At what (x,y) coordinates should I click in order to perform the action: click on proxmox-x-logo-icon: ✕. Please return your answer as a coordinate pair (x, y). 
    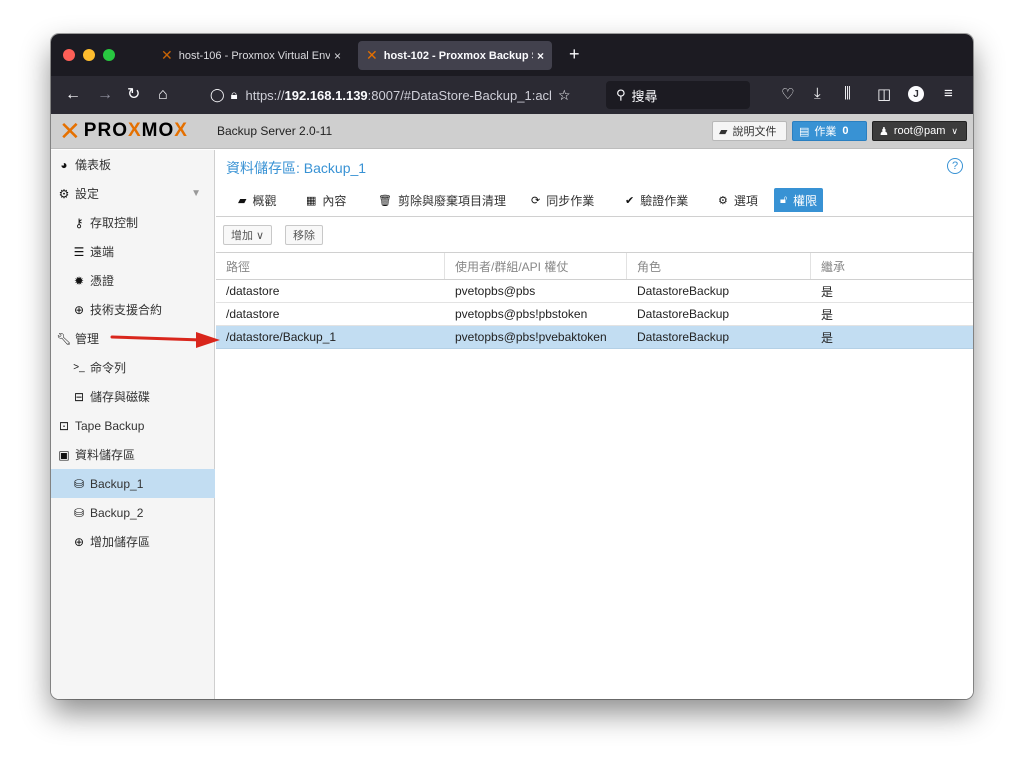
    Looking at the image, I should click on (70, 131).